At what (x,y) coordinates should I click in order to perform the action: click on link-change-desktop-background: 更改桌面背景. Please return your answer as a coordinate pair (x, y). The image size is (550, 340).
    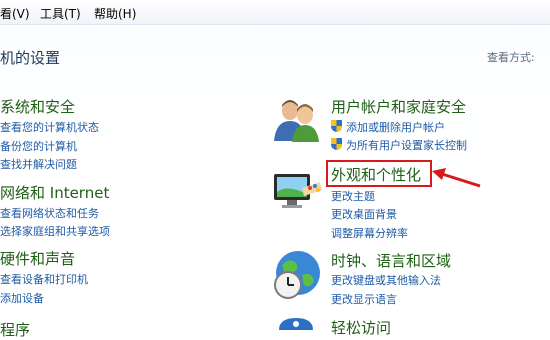
    Looking at the image, I should click on (364, 214).